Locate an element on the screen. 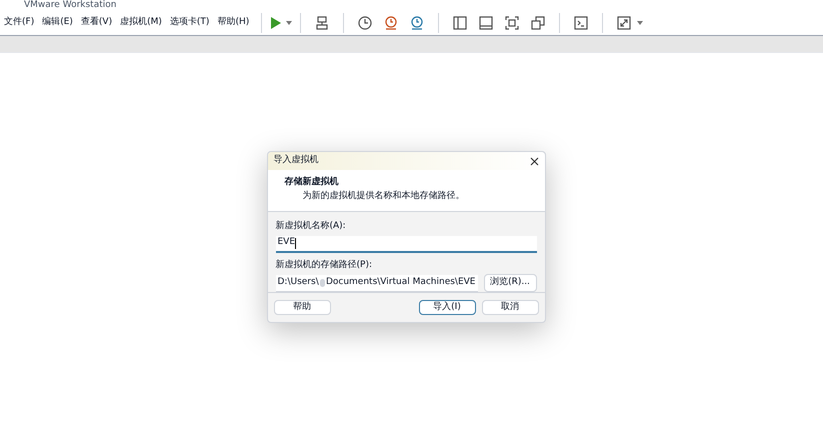 This screenshot has height=440, width=823. window-title: VMware Workstation is located at coordinates (70, 5).